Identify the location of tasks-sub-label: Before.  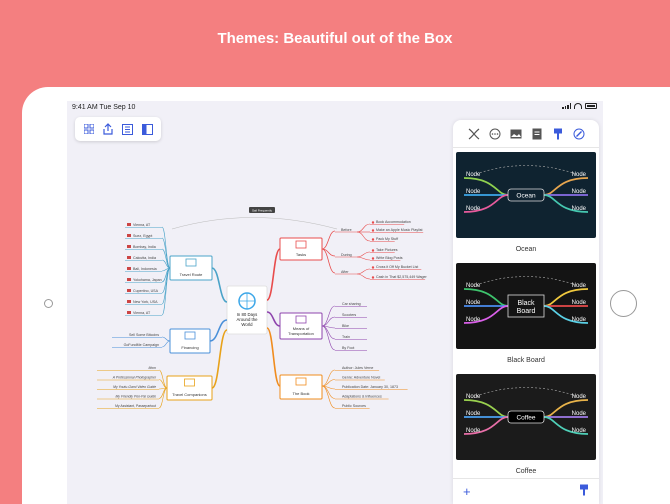
(346, 230).